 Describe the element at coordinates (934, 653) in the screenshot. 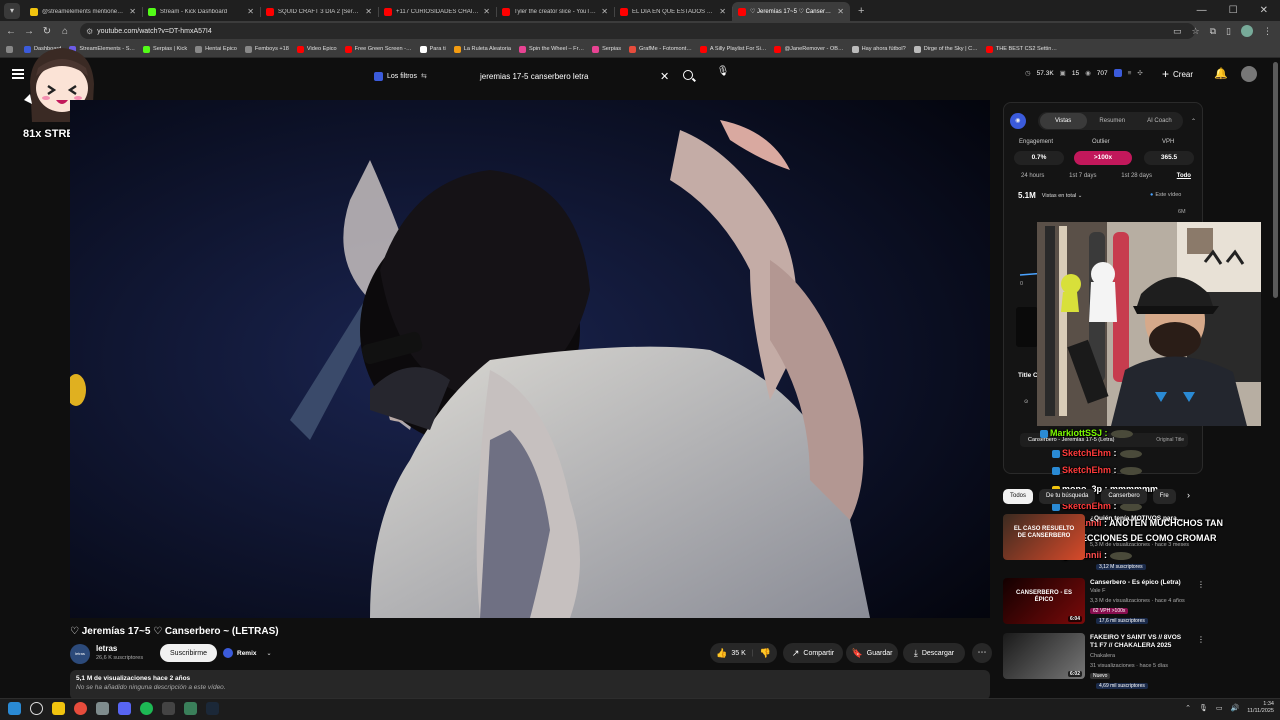

I see `download-button: ⤓ Descargar` at that location.